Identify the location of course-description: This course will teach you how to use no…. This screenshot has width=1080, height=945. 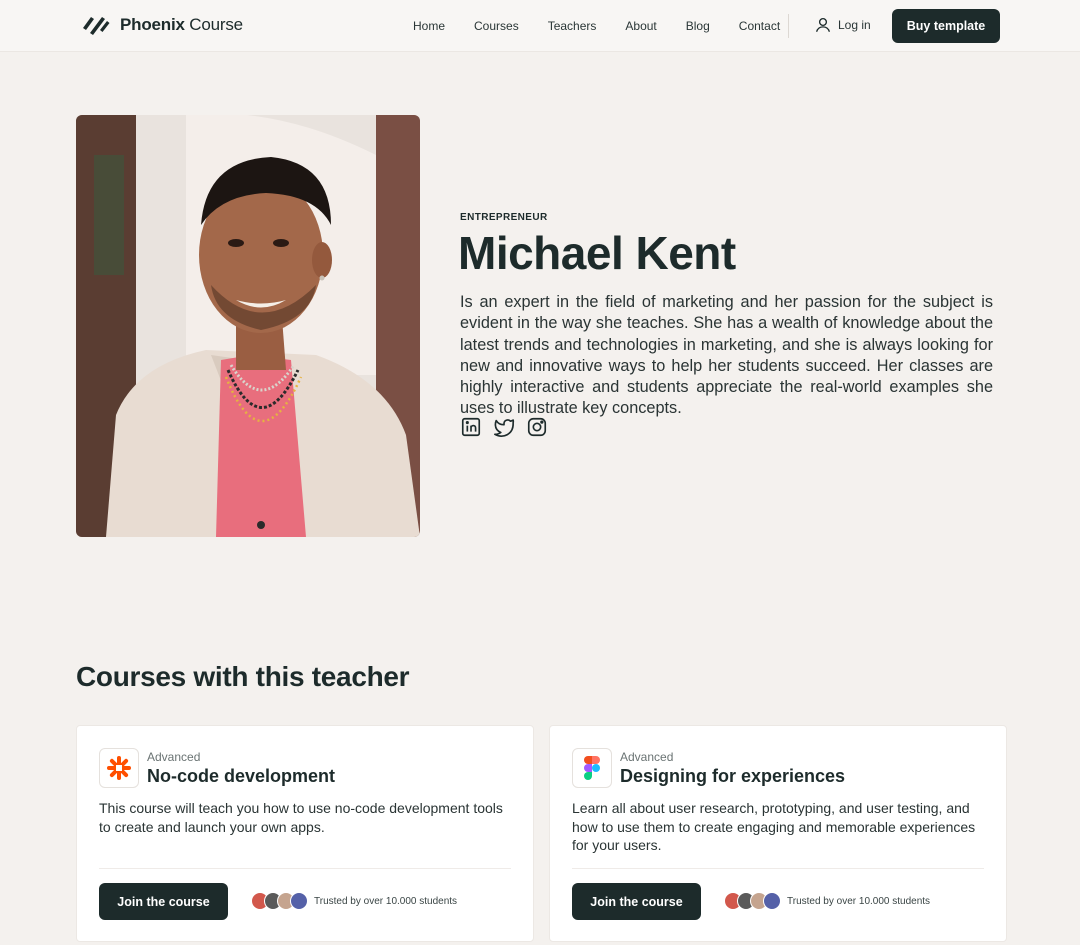
(301, 817).